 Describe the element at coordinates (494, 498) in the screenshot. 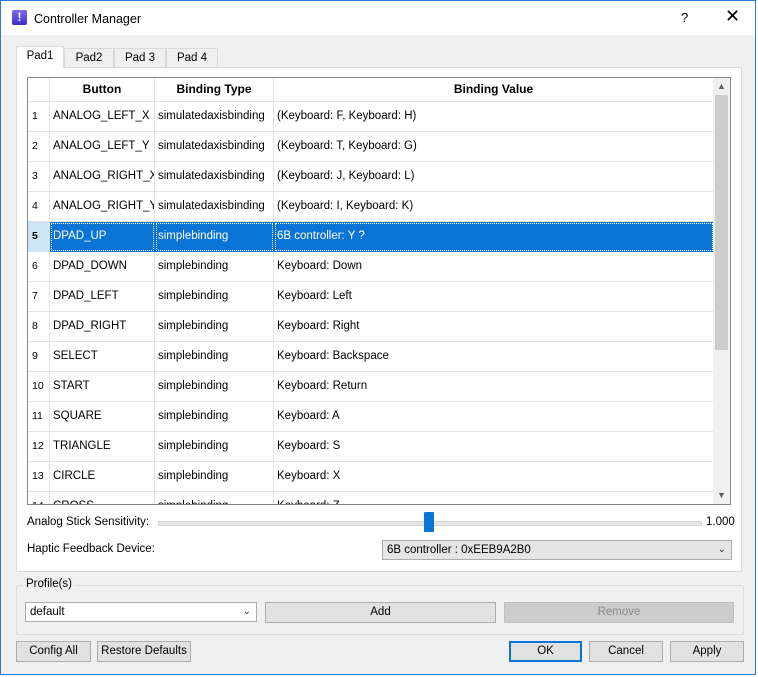

I see `binding-value-cell: Keyboard: Z` at that location.